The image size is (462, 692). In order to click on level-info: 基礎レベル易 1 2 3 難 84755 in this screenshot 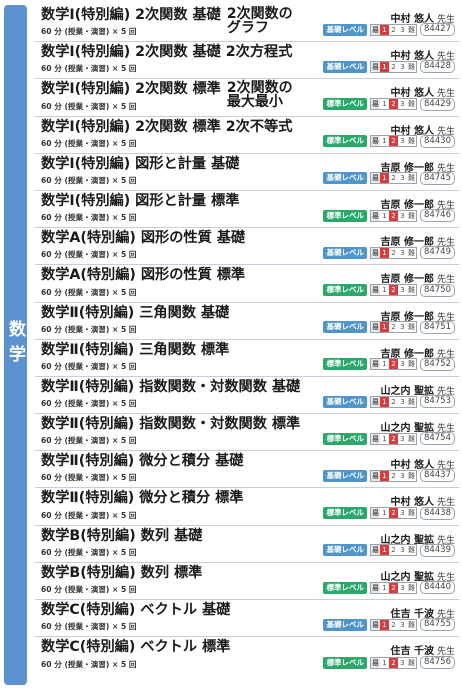, I will do `click(389, 625)`.